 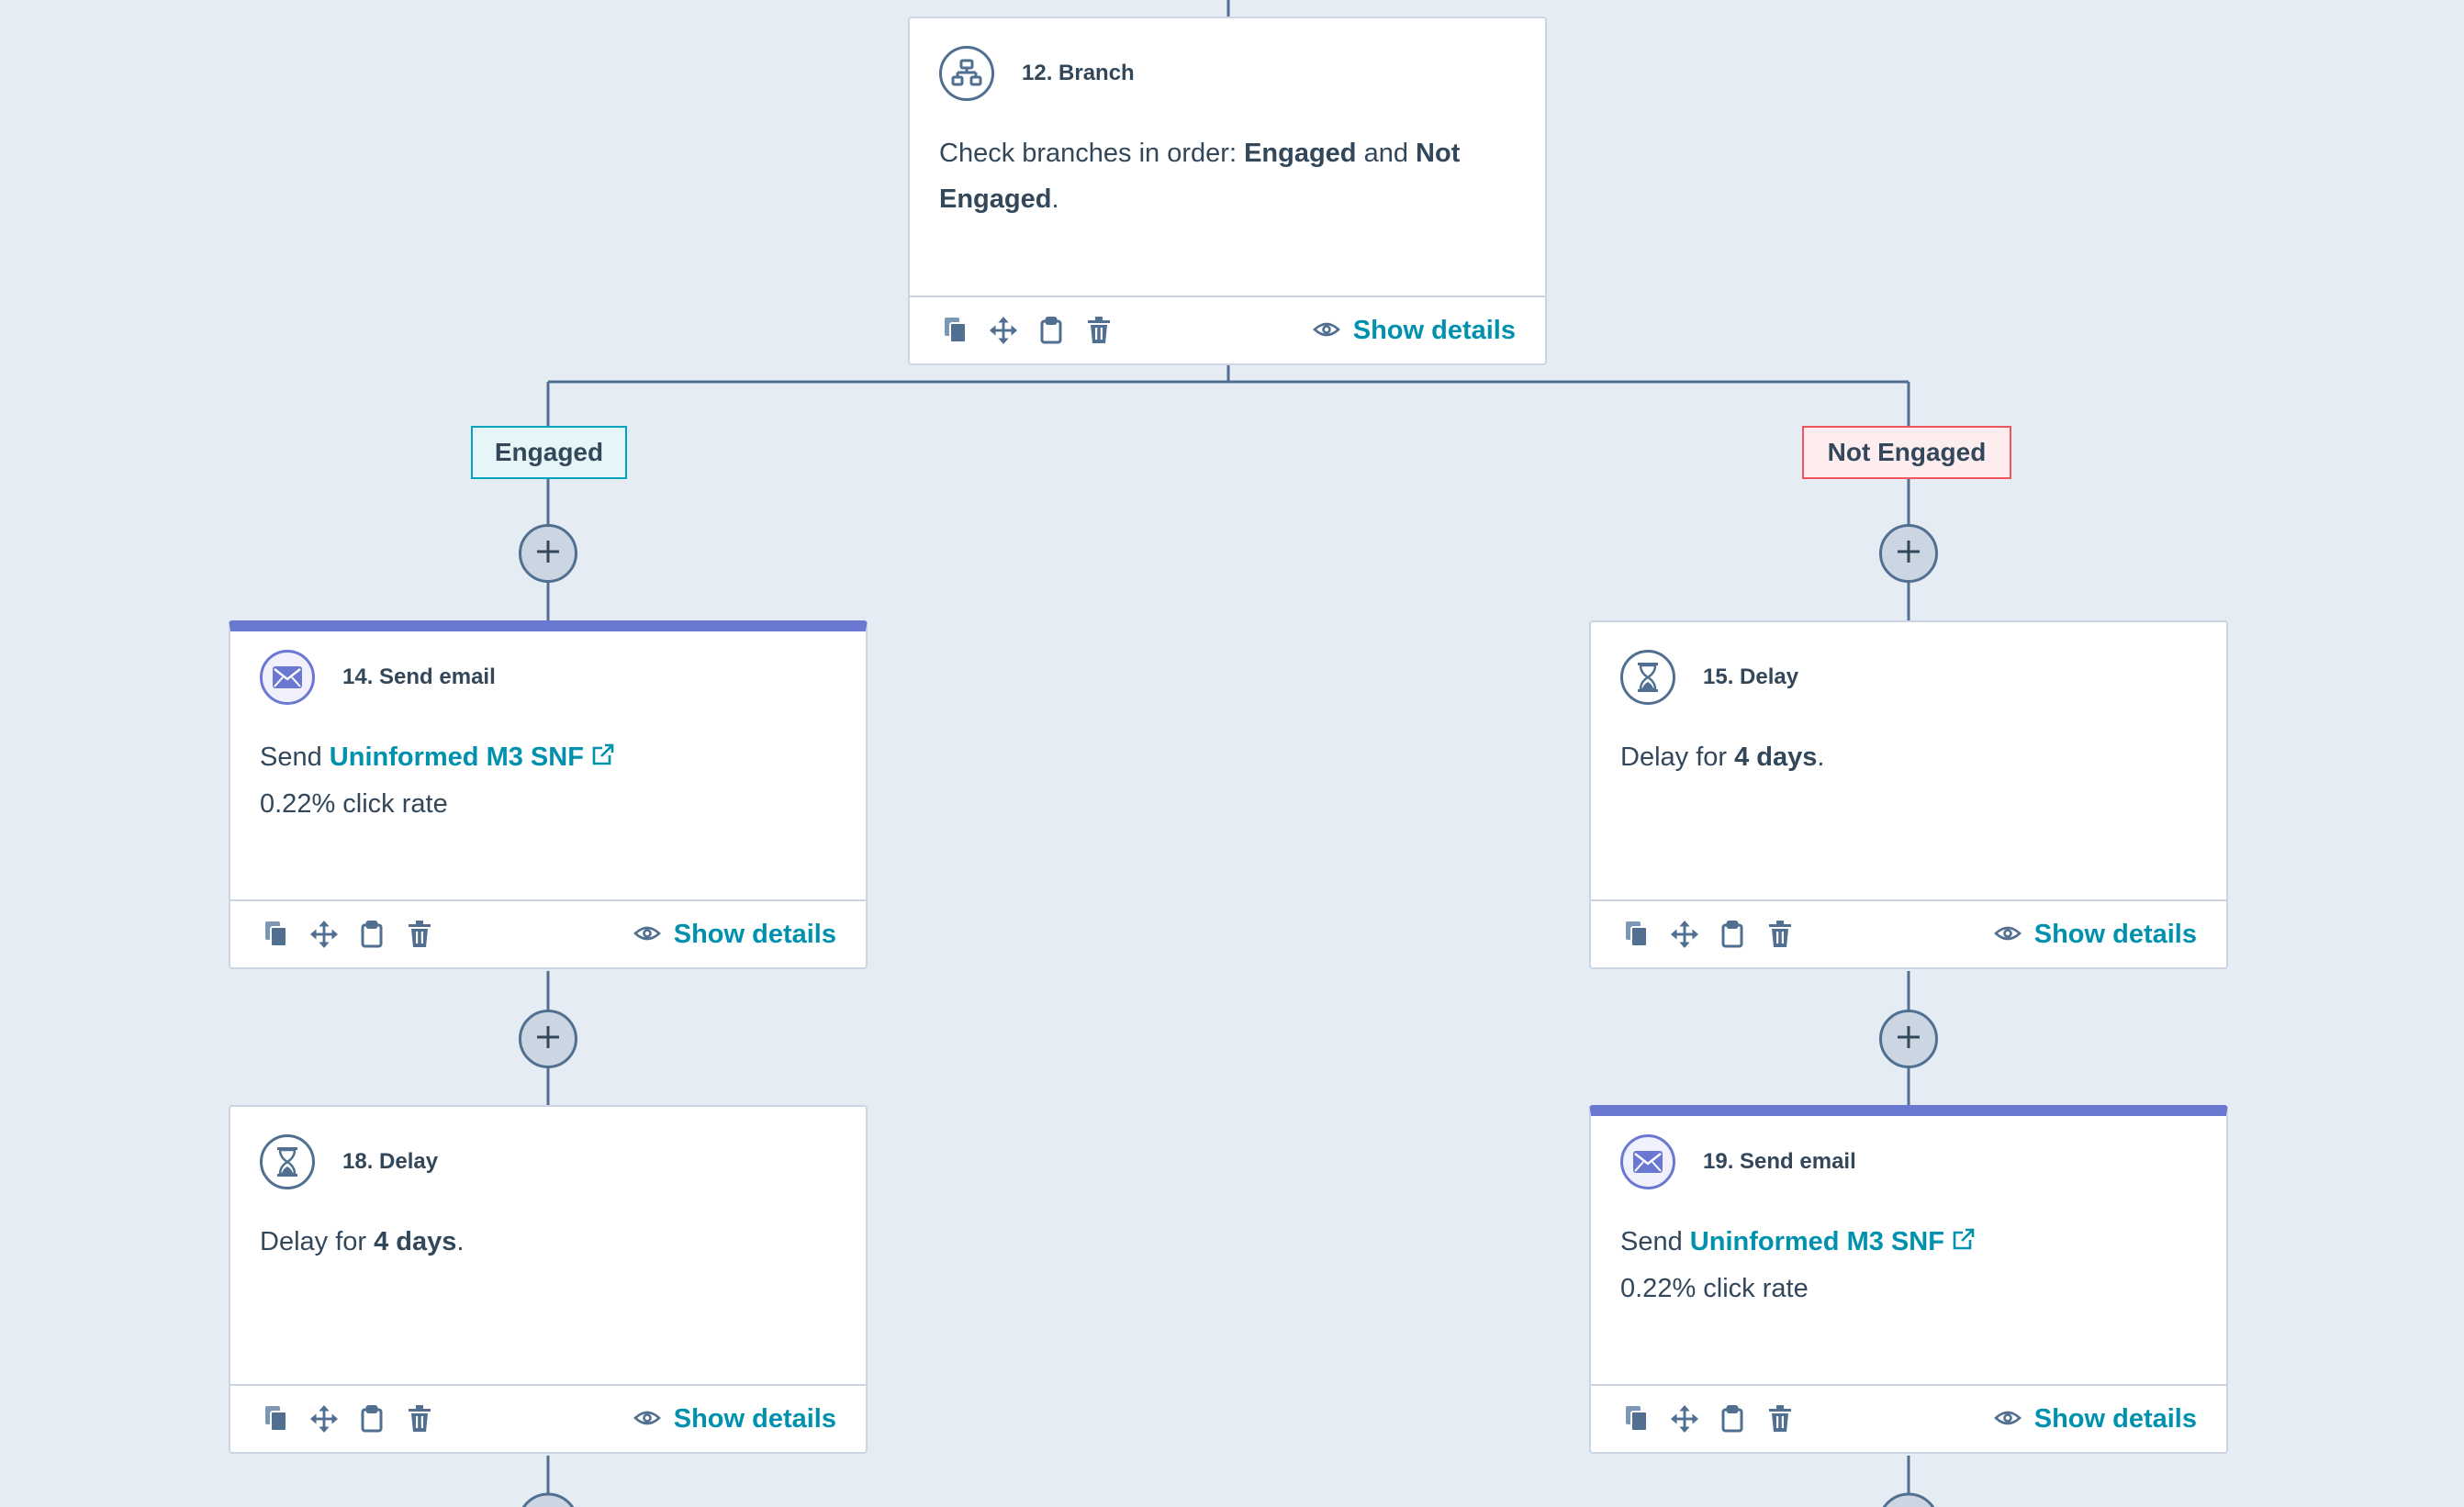 What do you see at coordinates (1751, 676) in the screenshot?
I see `card-title: 15. Delay` at bounding box center [1751, 676].